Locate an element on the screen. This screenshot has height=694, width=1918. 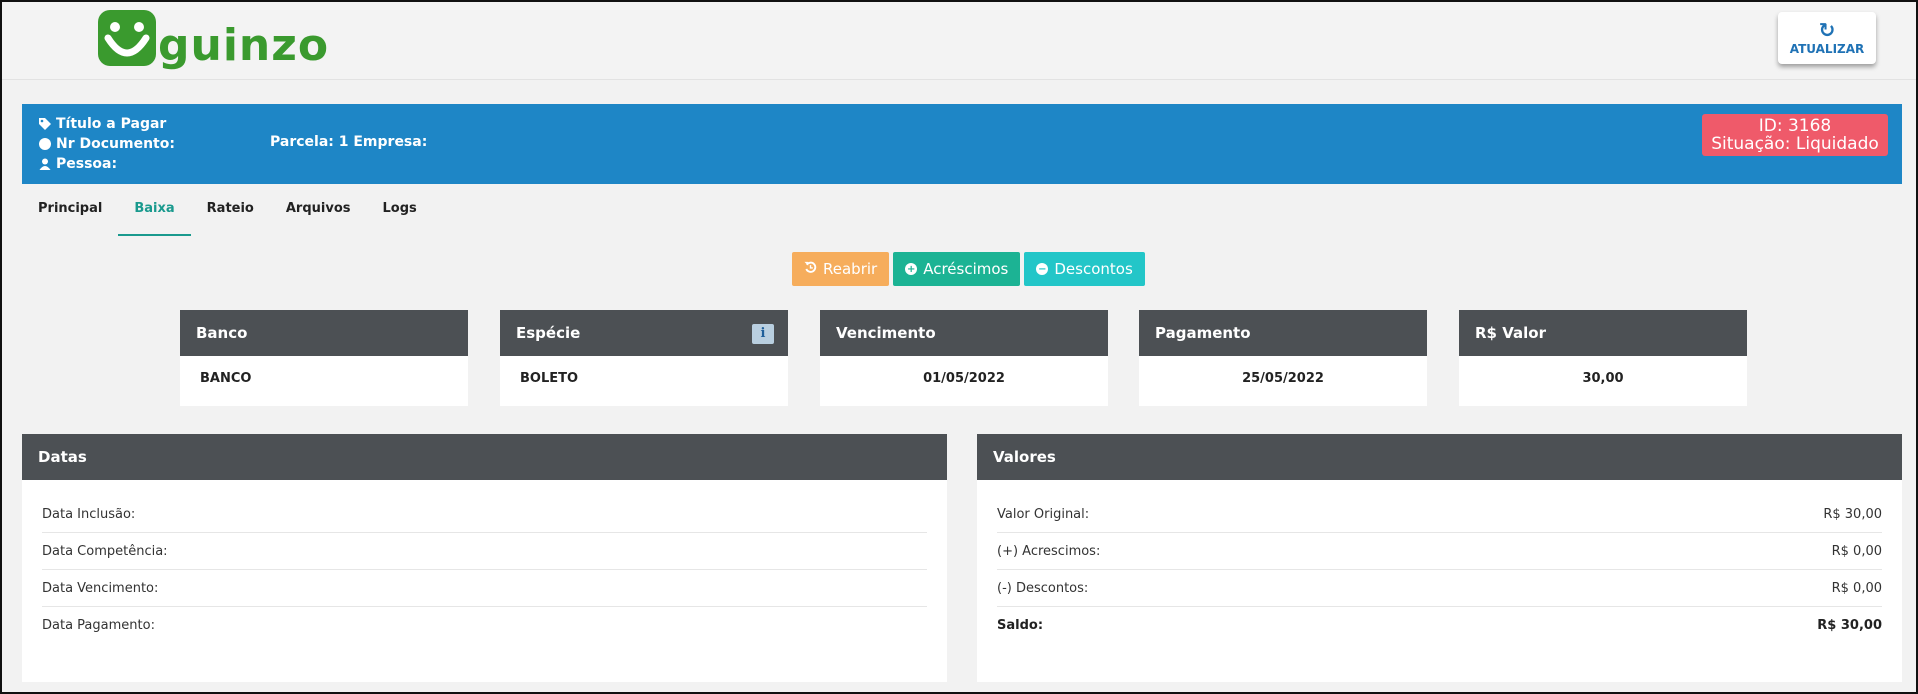
card-especie-header: Espécie i is located at coordinates (644, 333).